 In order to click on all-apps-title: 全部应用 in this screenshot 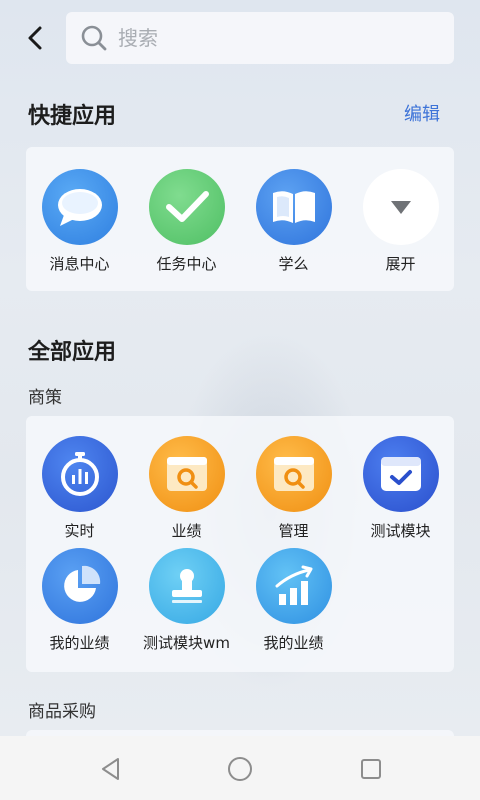, I will do `click(72, 352)`.